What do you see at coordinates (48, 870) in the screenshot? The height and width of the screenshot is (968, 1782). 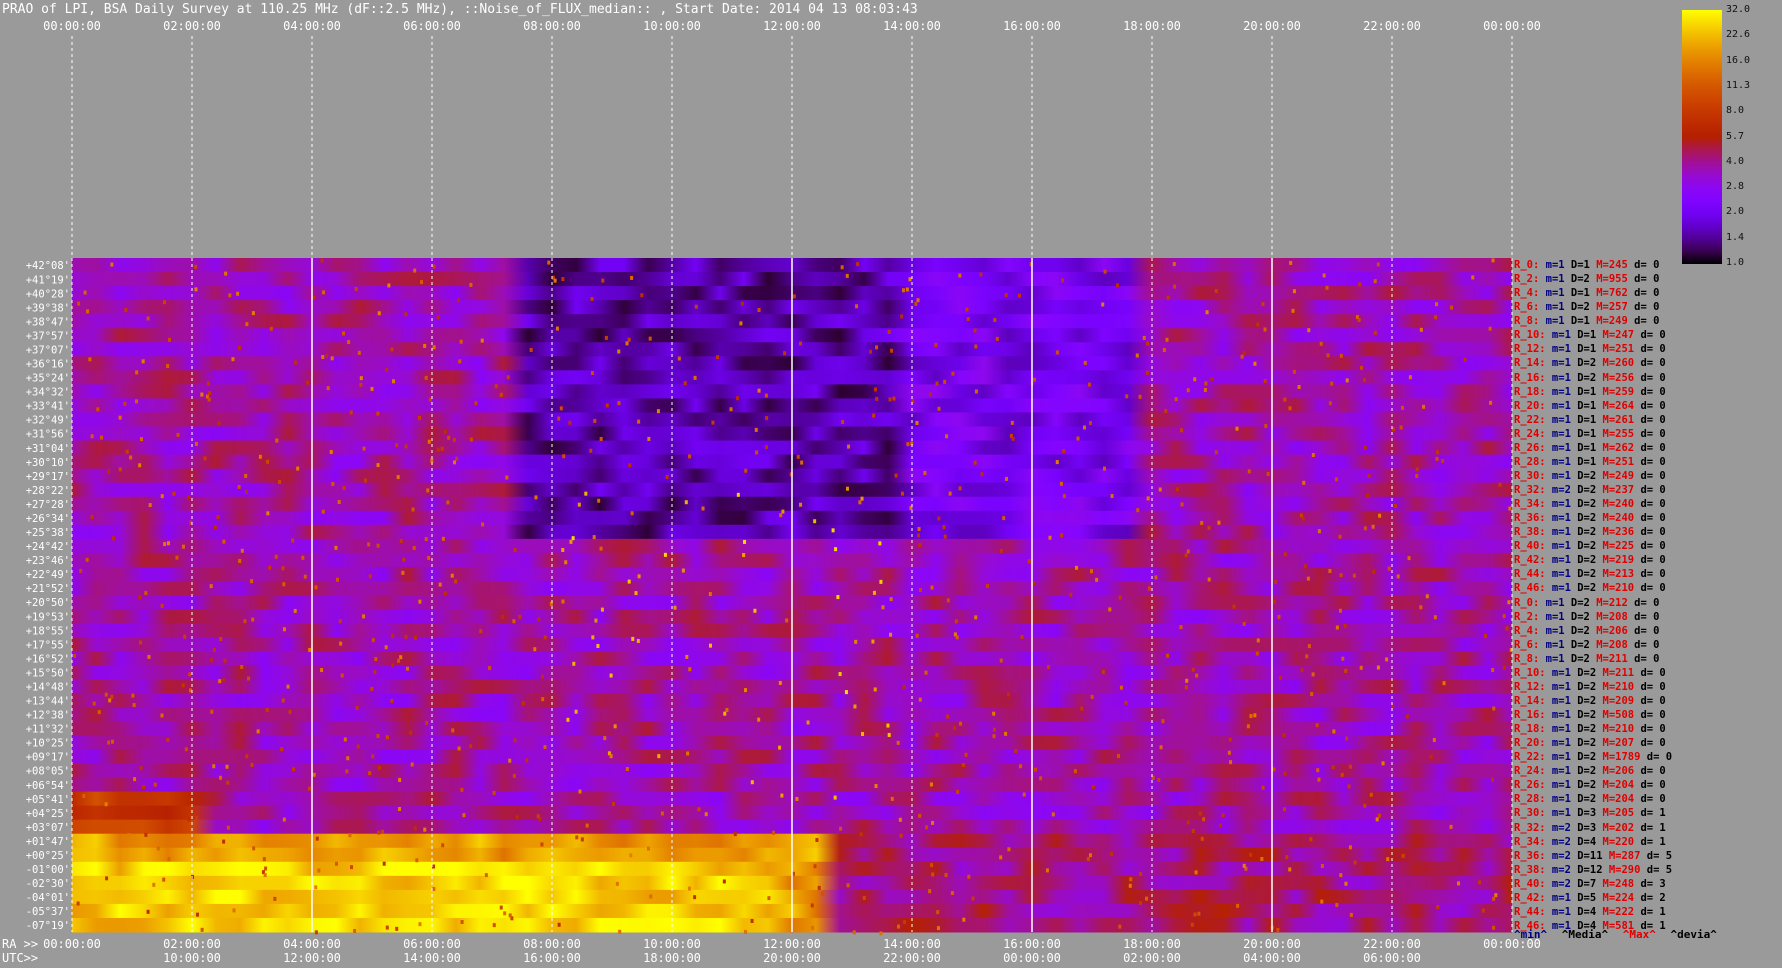 I see `declination-label: -01°00'` at bounding box center [48, 870].